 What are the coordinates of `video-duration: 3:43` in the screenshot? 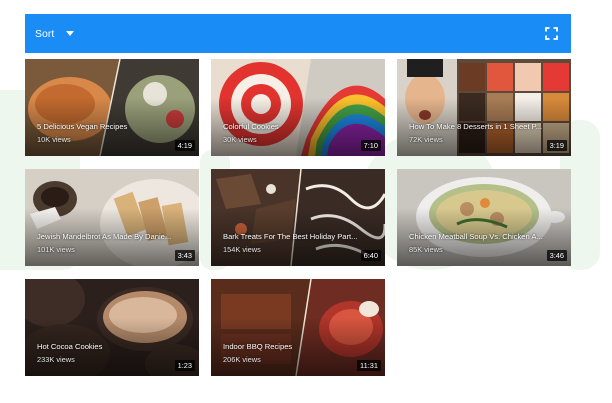 It's located at (184, 255).